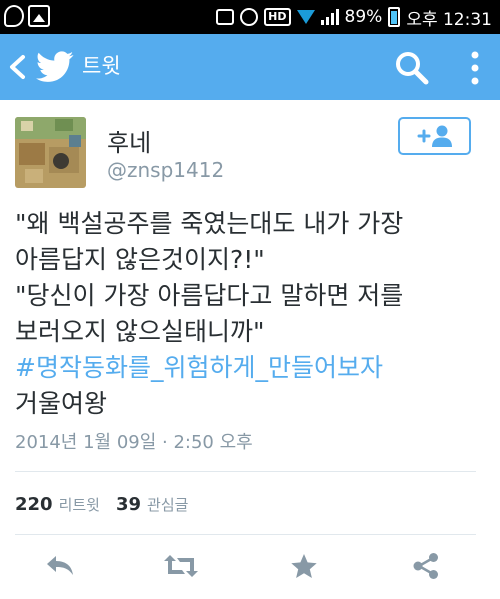 This screenshot has width=500, height=599. Describe the element at coordinates (79, 505) in the screenshot. I see `retweet-label: 리트윗` at that location.